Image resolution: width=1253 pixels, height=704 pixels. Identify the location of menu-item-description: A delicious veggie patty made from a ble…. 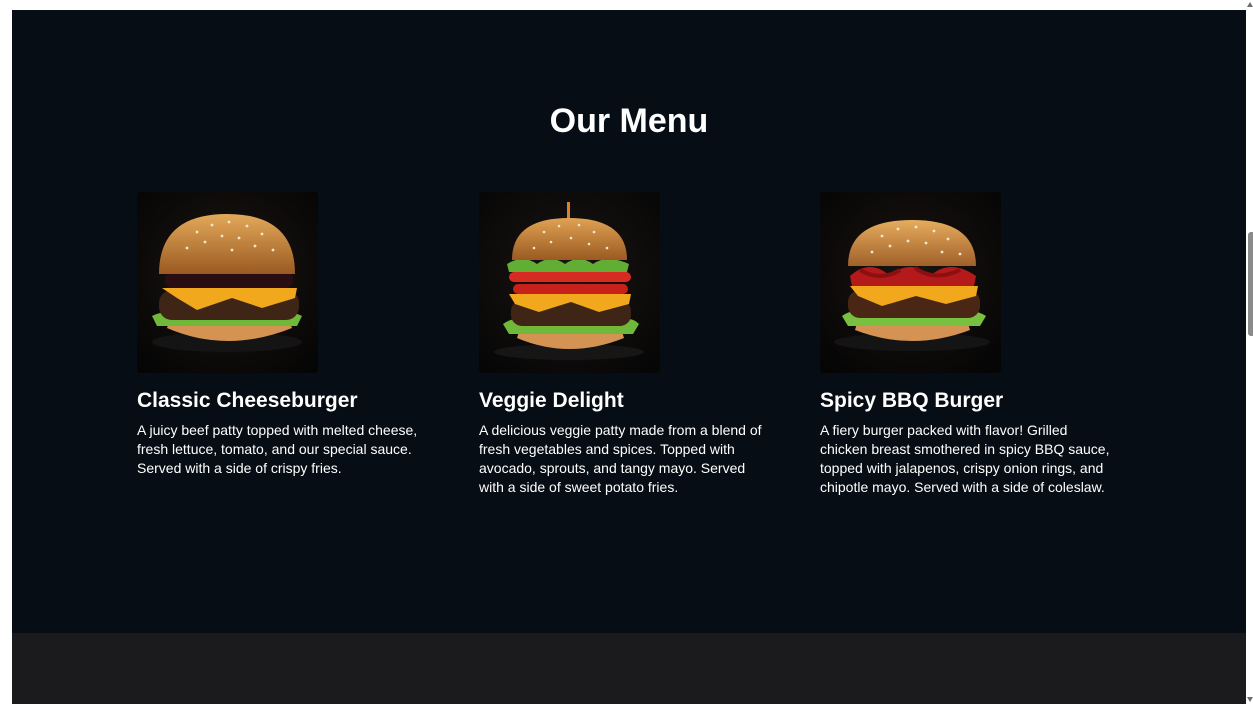
(620, 458).